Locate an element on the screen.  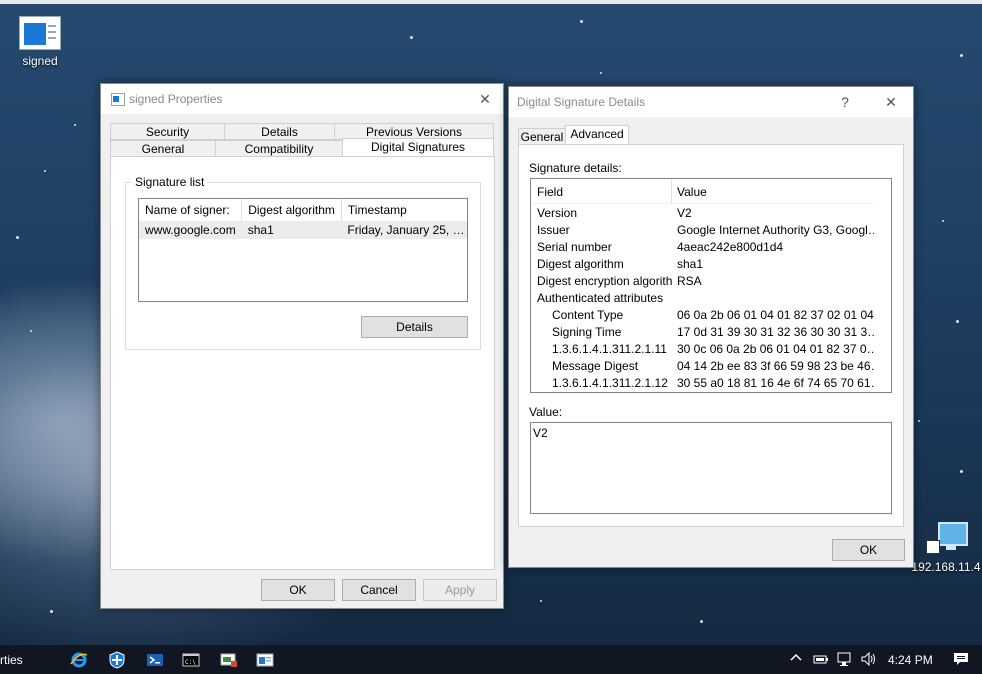
svg-text: C:\ is located at coordinates (190, 662).